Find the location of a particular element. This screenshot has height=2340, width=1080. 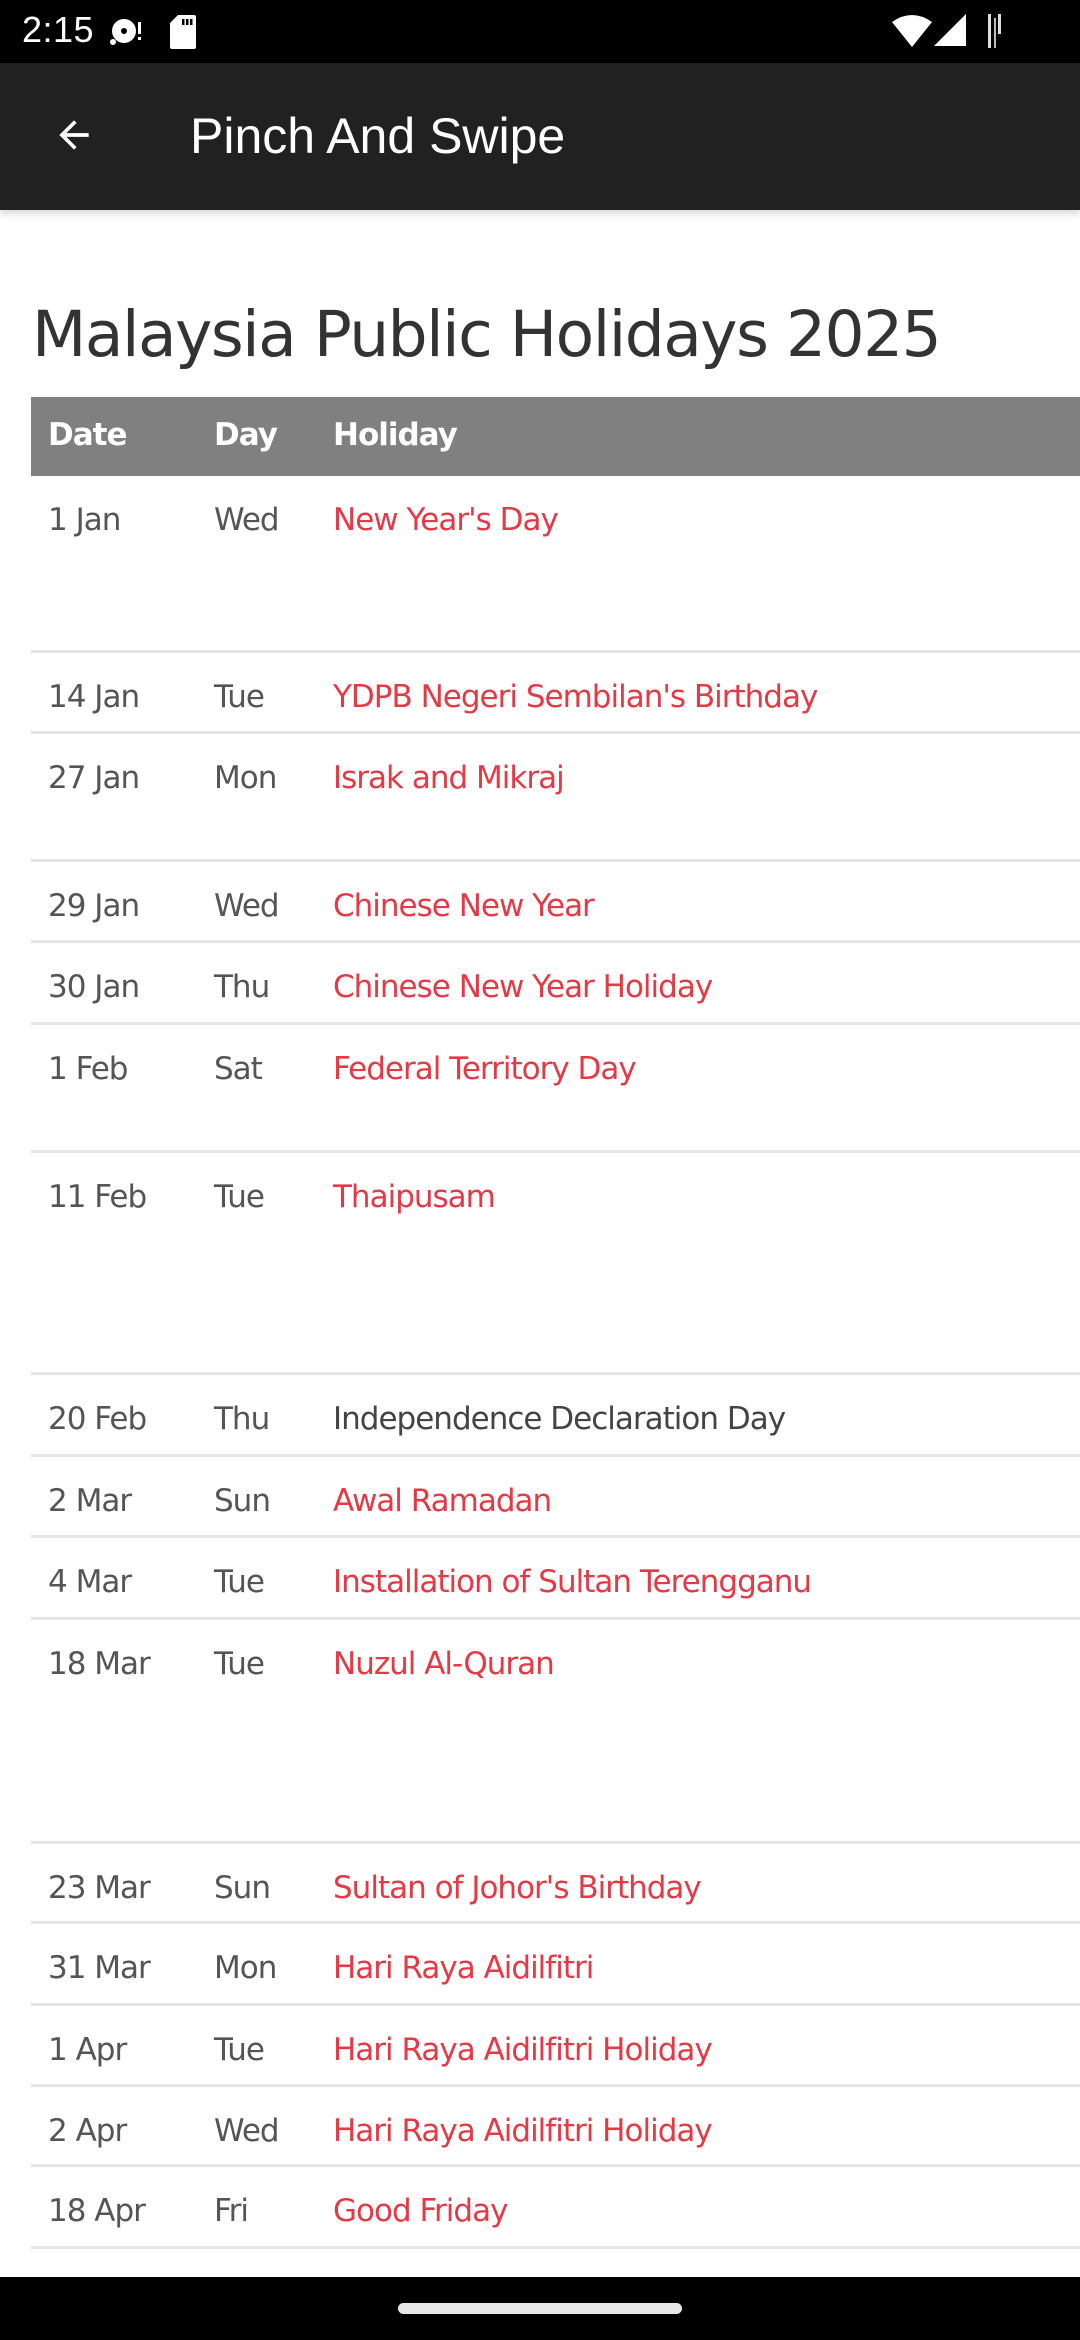

cell-date: 29 Jan is located at coordinates (94, 906).